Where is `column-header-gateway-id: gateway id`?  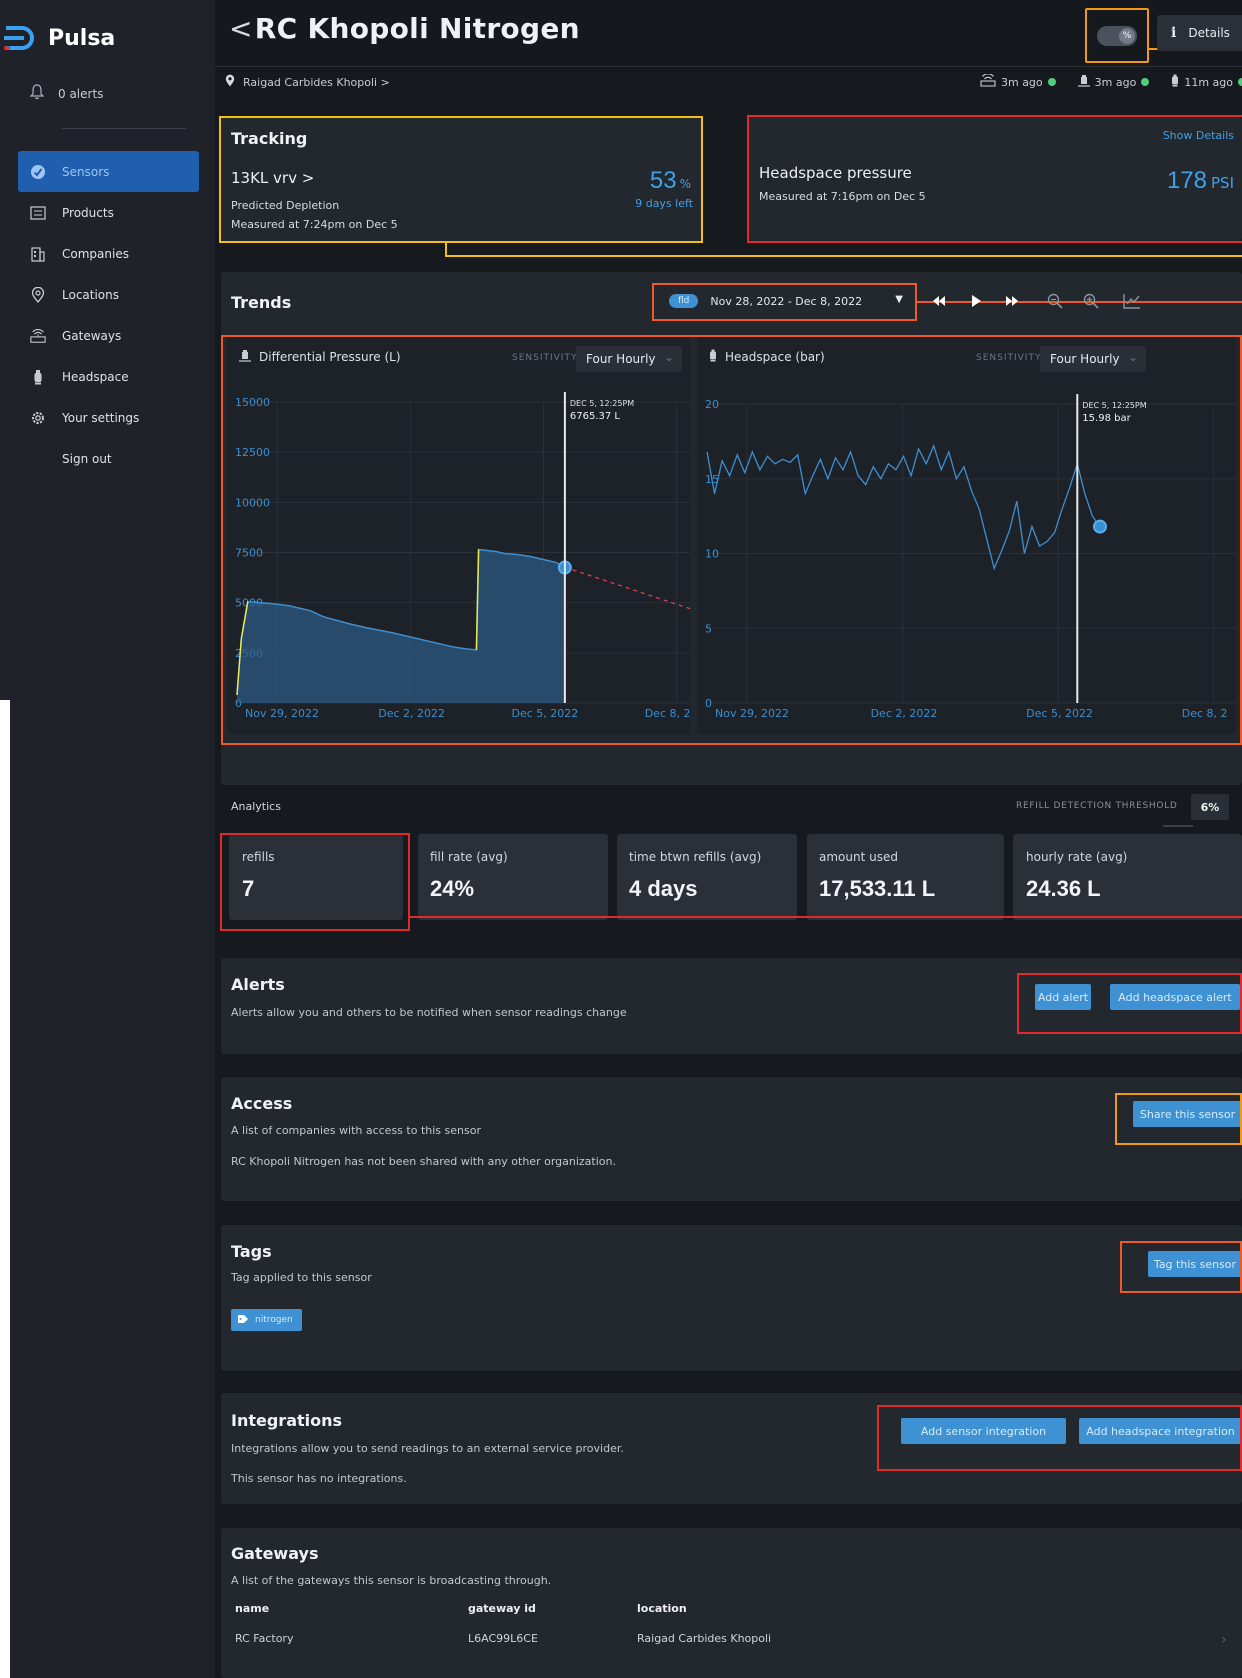
column-header-gateway-id: gateway id is located at coordinates (502, 1608).